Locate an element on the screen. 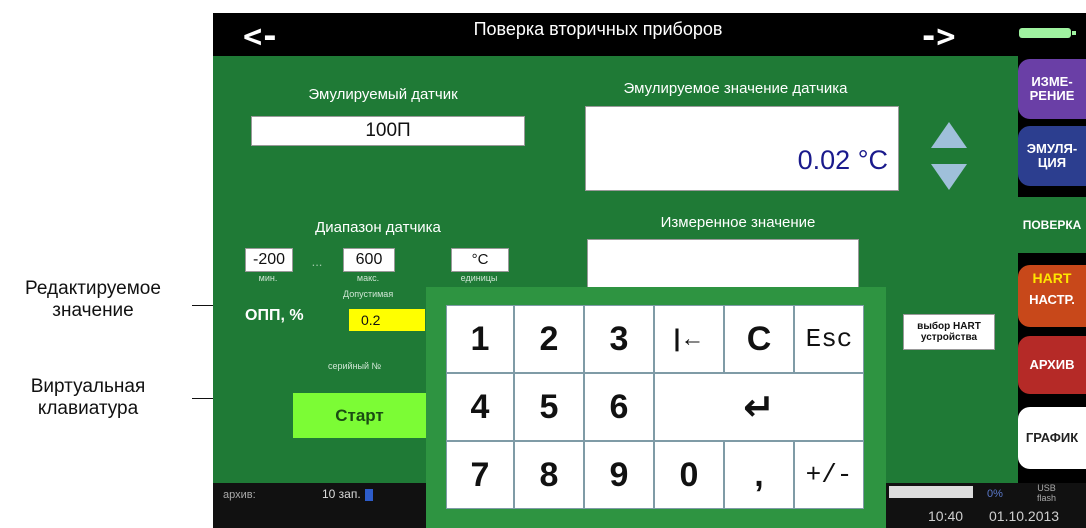  hart-select-button: выбор HART устройства is located at coordinates (949, 332).